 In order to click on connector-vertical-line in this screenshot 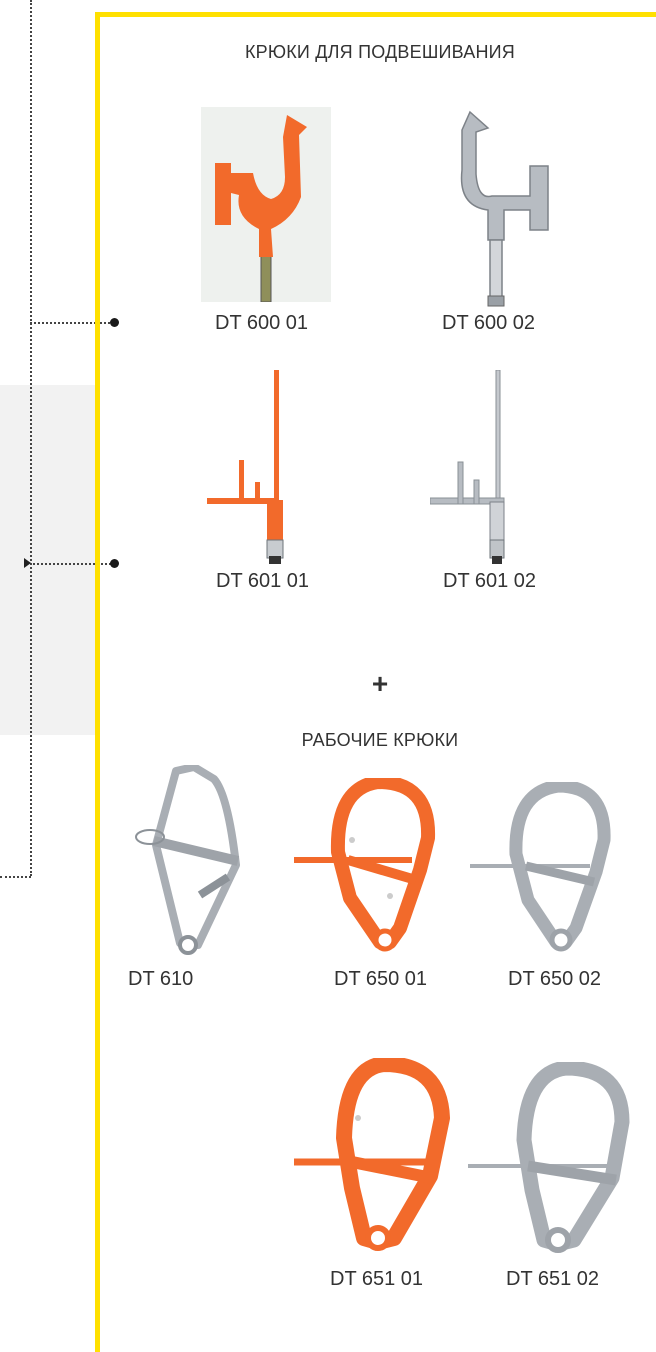, I will do `click(31, 438)`.